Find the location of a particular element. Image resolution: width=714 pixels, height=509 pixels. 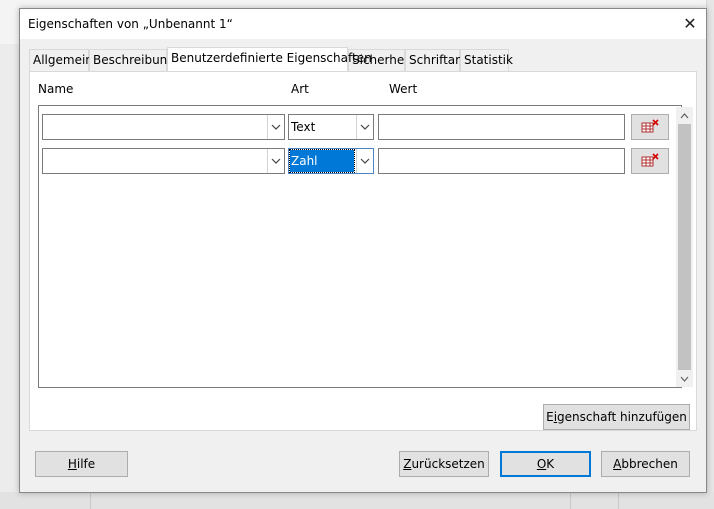

tab-font: Schriftart is located at coordinates (435, 60).